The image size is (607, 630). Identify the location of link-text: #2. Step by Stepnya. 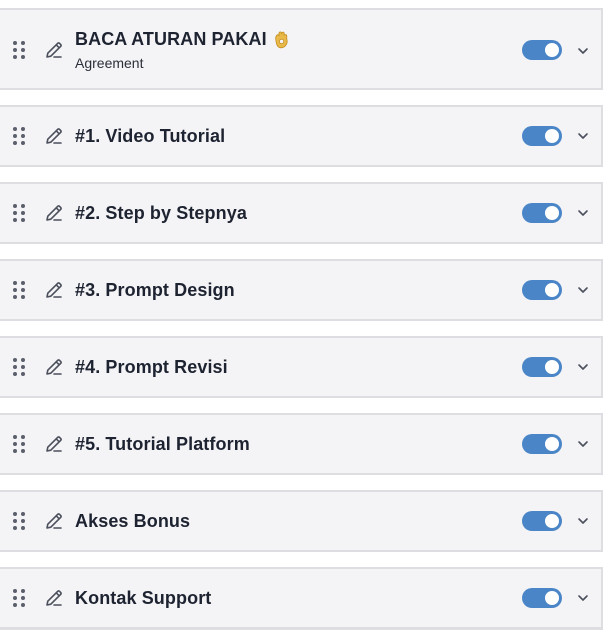
(161, 213).